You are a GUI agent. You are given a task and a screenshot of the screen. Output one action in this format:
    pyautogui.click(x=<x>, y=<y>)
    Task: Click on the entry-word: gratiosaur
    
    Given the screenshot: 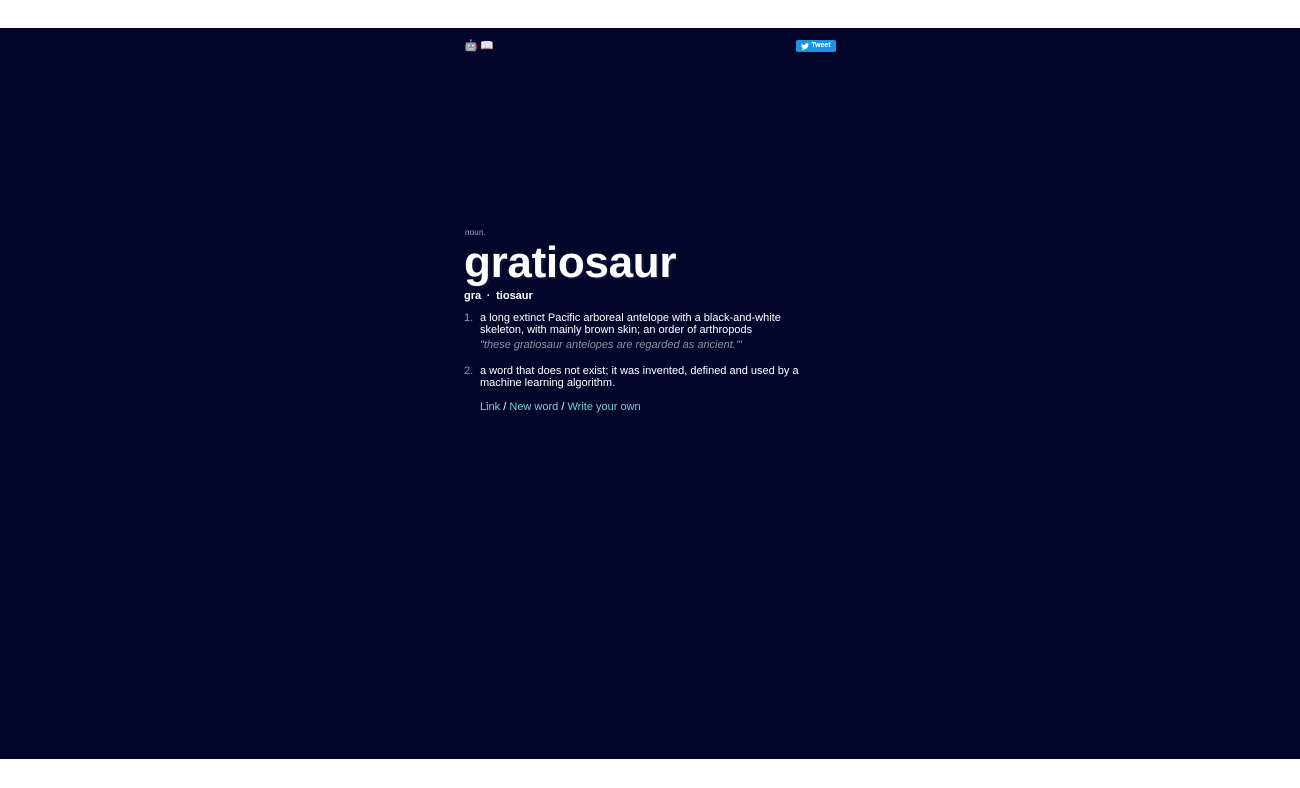 What is the action you would take?
    pyautogui.click(x=570, y=262)
    